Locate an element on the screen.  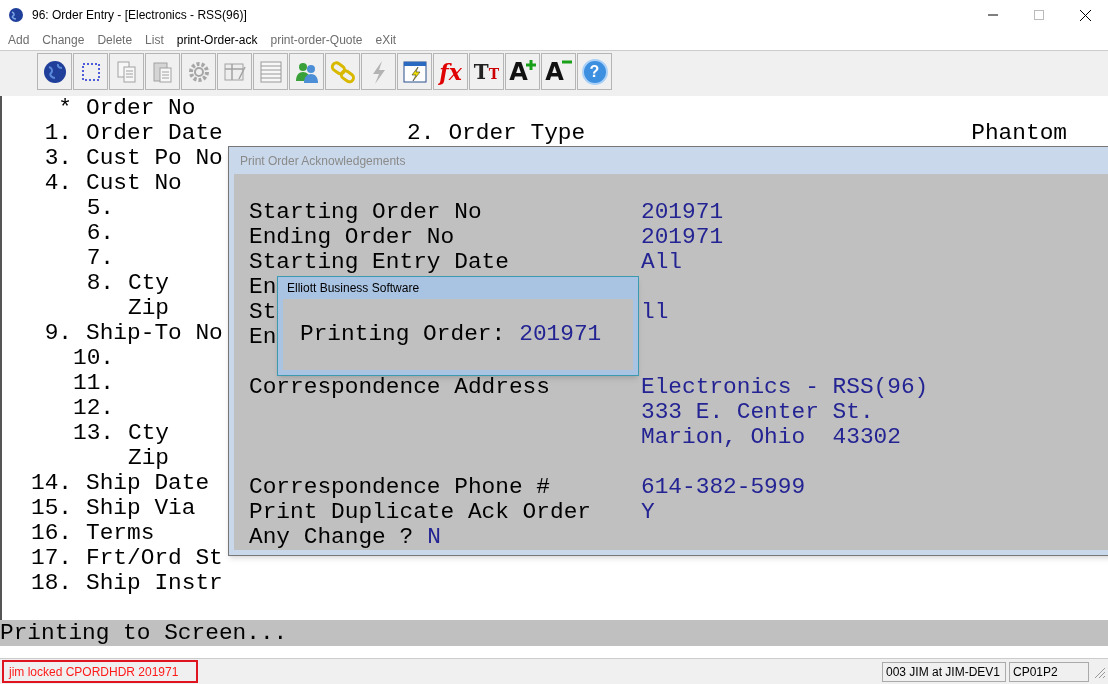
field-number: 18. is located at coordinates (51, 583).